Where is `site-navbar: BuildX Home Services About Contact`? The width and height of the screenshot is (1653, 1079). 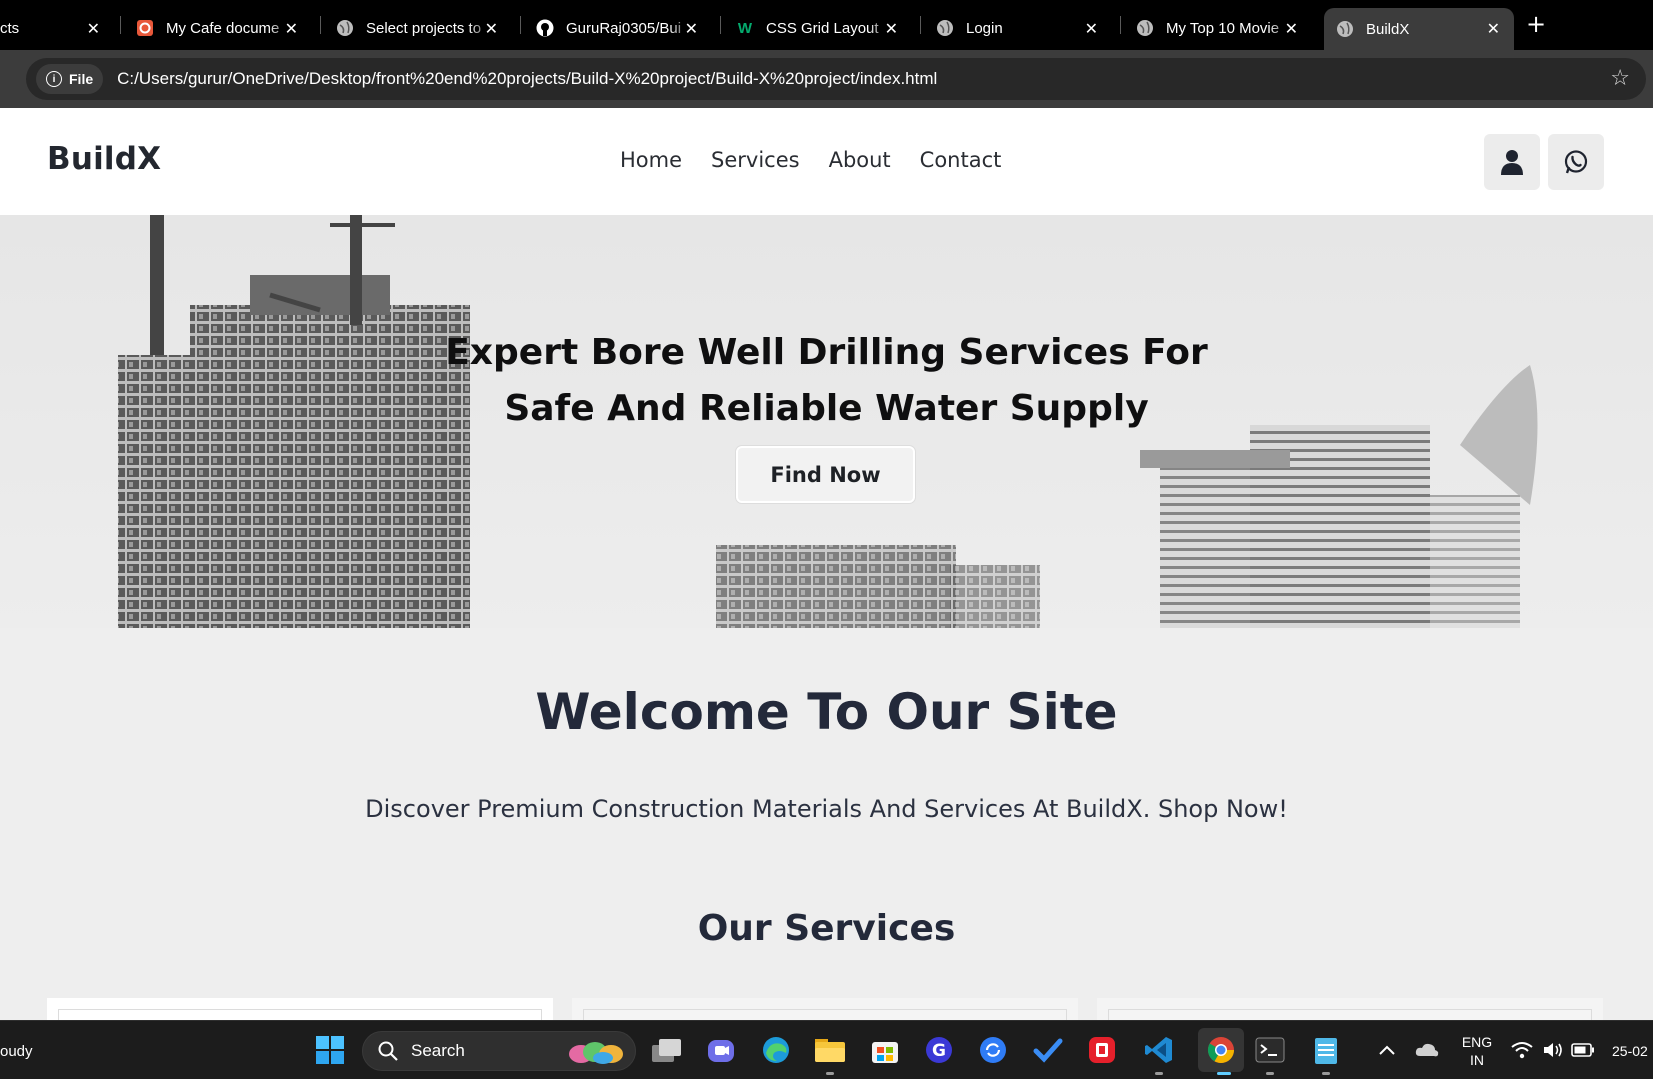 site-navbar: BuildX Home Services About Contact is located at coordinates (826, 161).